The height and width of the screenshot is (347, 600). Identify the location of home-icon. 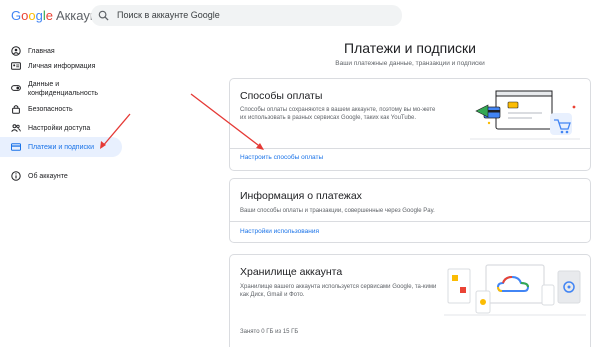
(16, 51).